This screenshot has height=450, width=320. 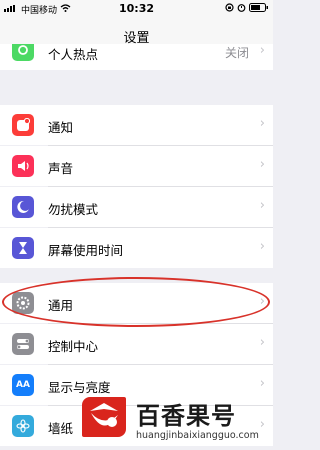 I want to click on settings-row-screen-time: 屏幕使用时间 ›, so click(x=136, y=248).